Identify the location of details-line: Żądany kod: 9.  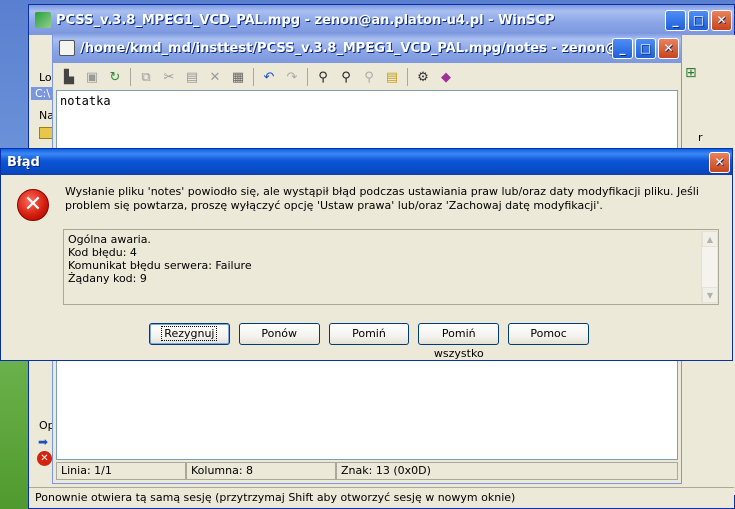
(107, 278).